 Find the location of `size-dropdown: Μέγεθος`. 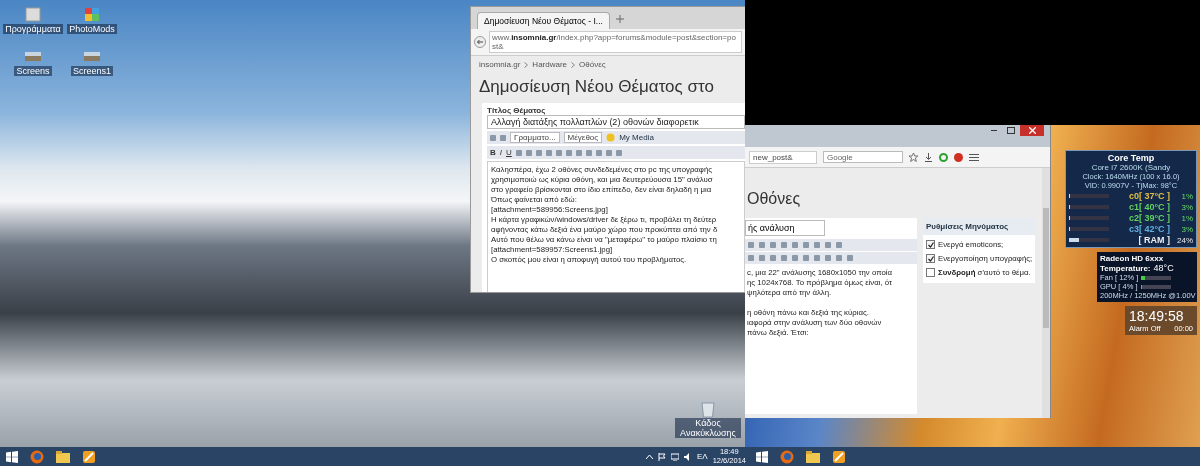

size-dropdown: Μέγεθος is located at coordinates (583, 137).